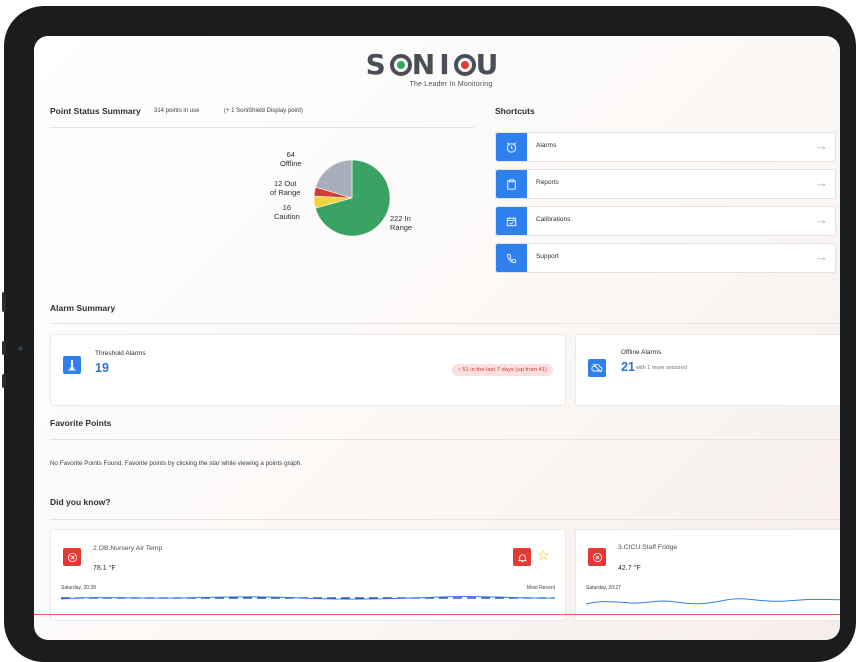  What do you see at coordinates (291, 159) in the screenshot?
I see `pie-slice-label: 64 Offline` at bounding box center [291, 159].